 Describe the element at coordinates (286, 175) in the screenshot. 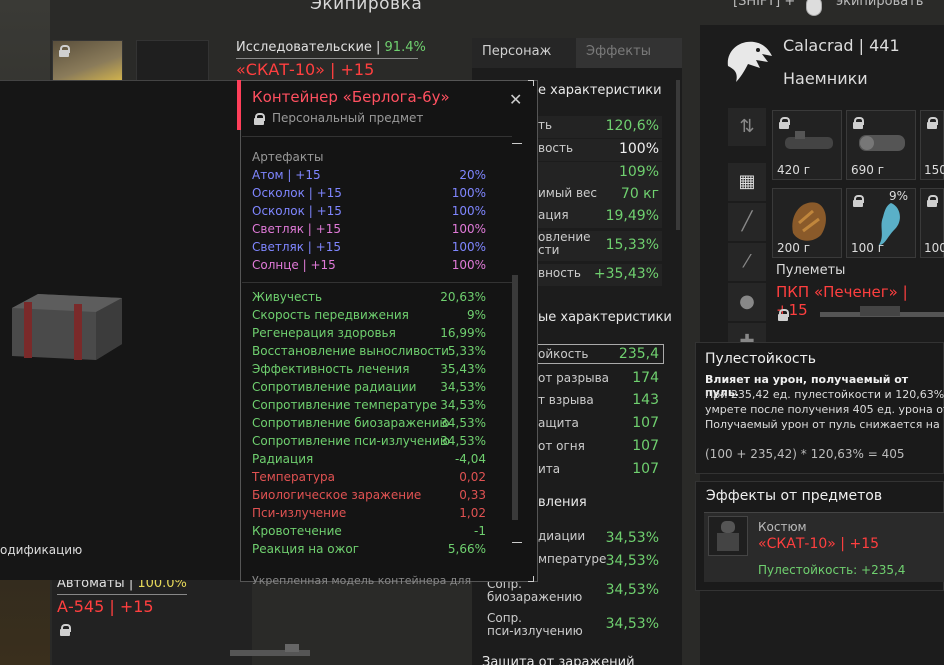

I see `artifact-name: Атом | +15` at that location.